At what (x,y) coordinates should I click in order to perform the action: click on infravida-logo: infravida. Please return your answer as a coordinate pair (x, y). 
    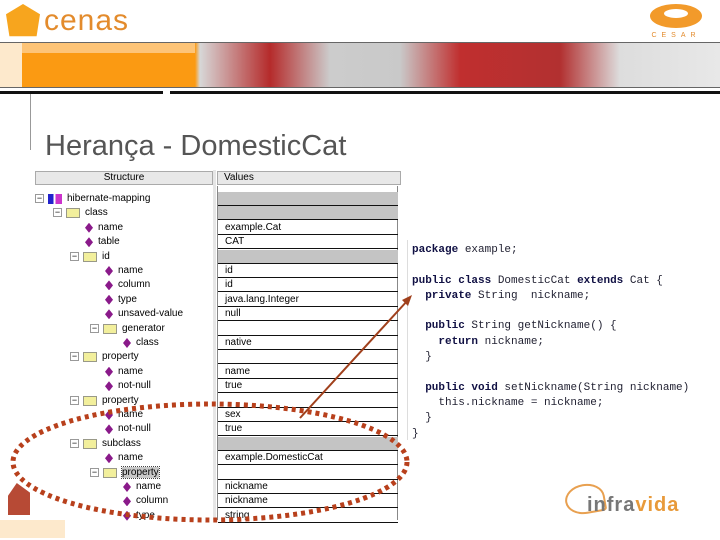
    Looking at the image, I should click on (638, 502).